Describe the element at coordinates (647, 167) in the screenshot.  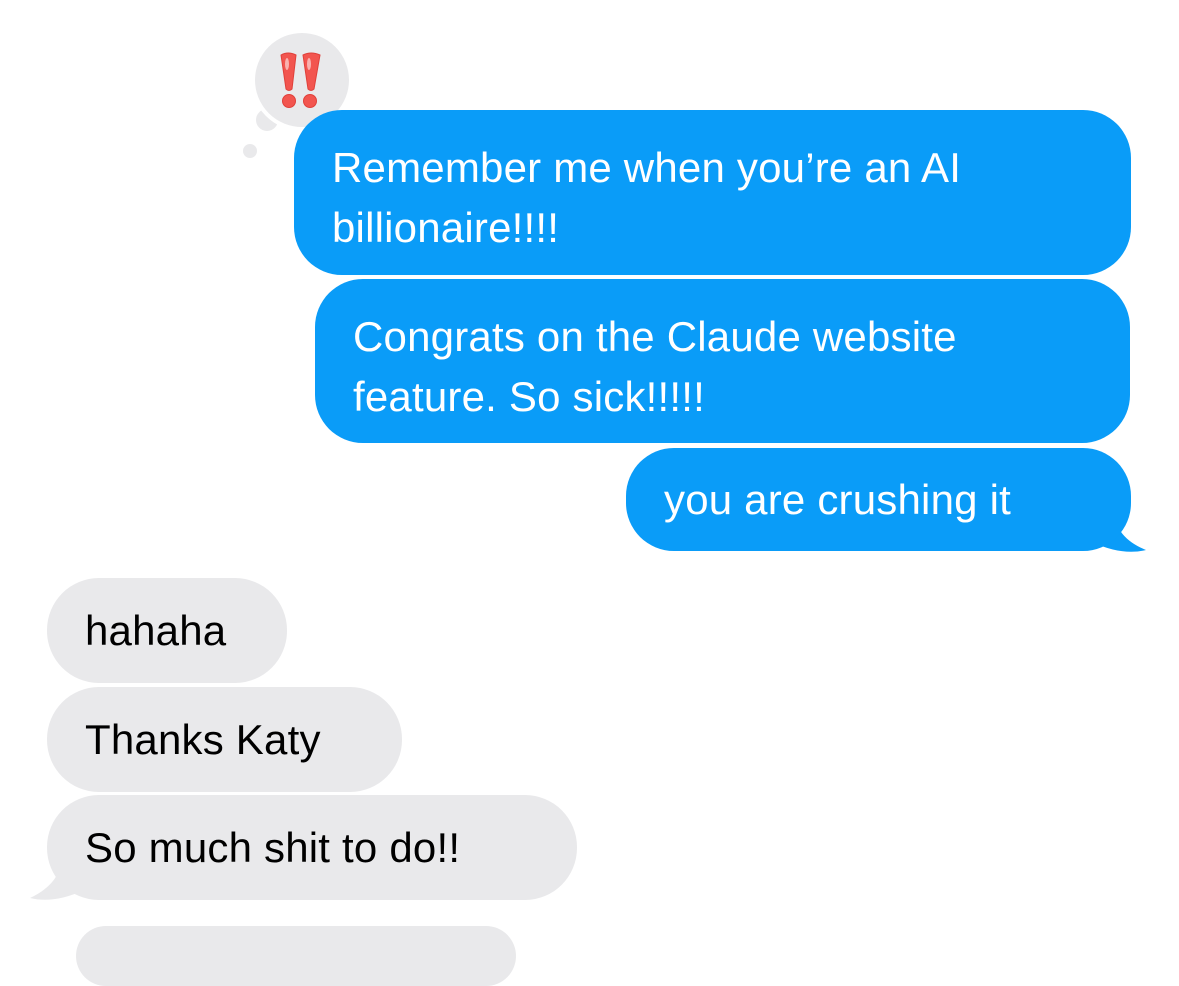
I see `message-text: Remember me when you’re an AI` at that location.